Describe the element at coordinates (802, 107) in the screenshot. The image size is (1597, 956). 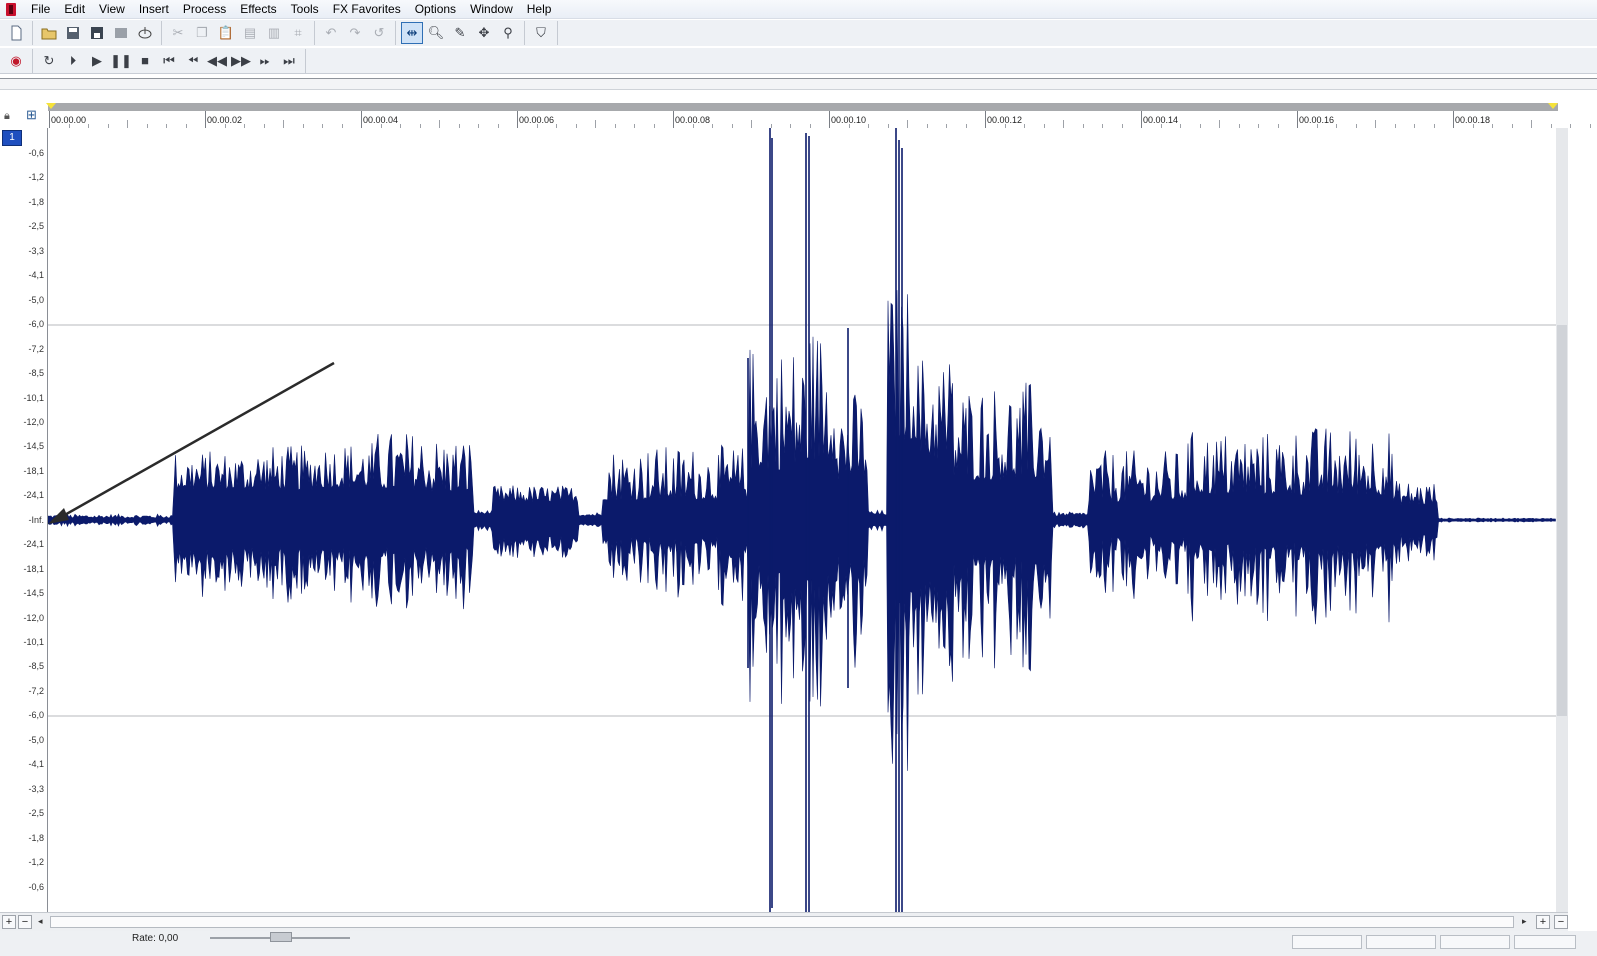
I see `scrub-bar` at that location.